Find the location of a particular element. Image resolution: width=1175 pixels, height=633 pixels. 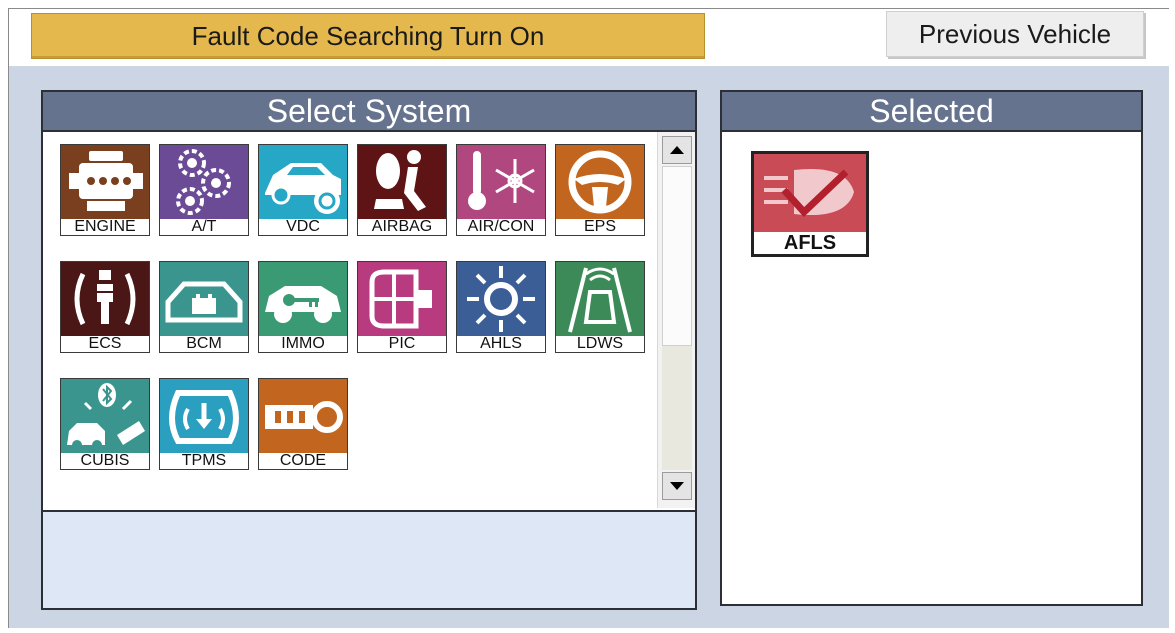

engine-icon is located at coordinates (105, 182).